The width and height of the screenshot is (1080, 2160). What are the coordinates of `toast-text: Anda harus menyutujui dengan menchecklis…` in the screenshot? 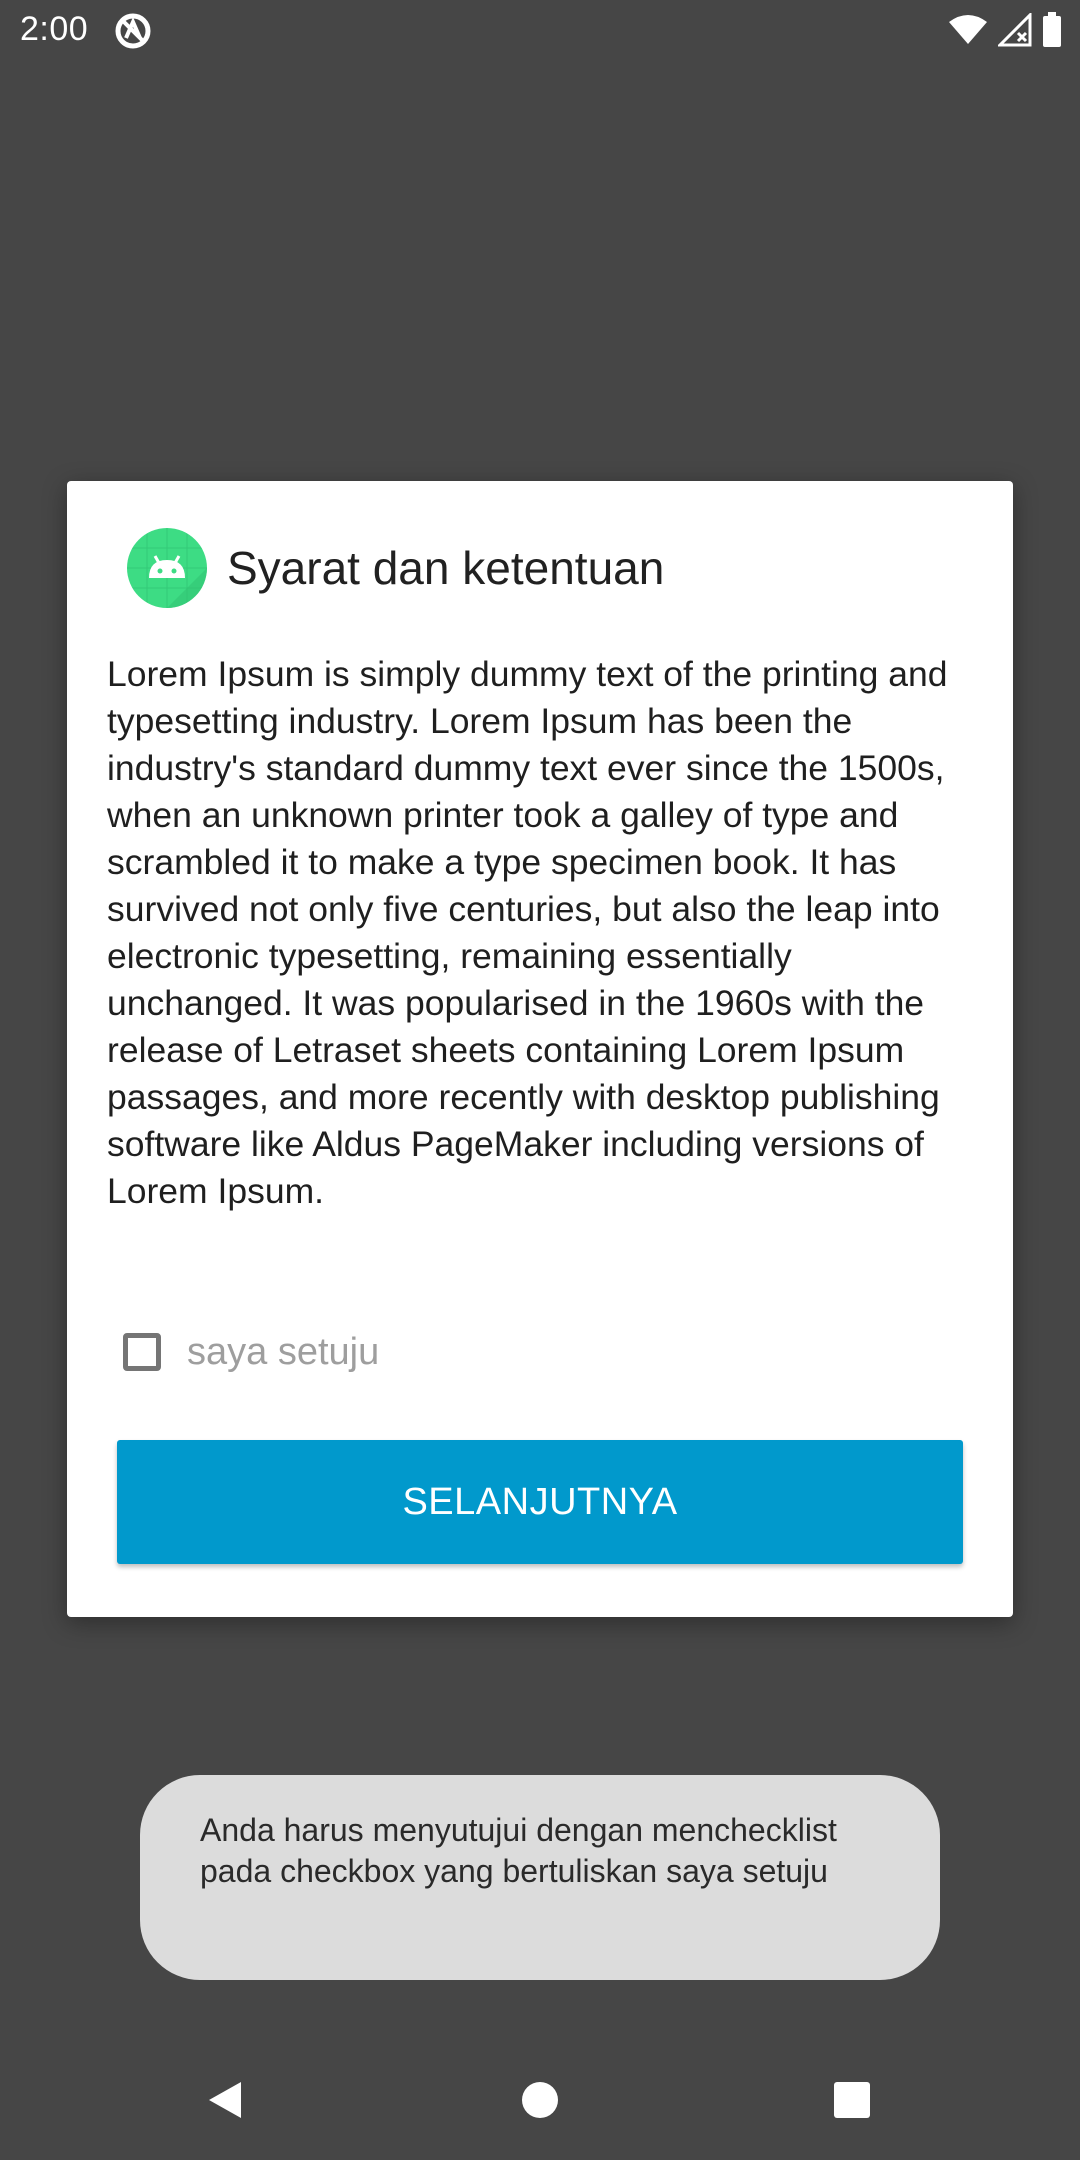 It's located at (518, 1850).